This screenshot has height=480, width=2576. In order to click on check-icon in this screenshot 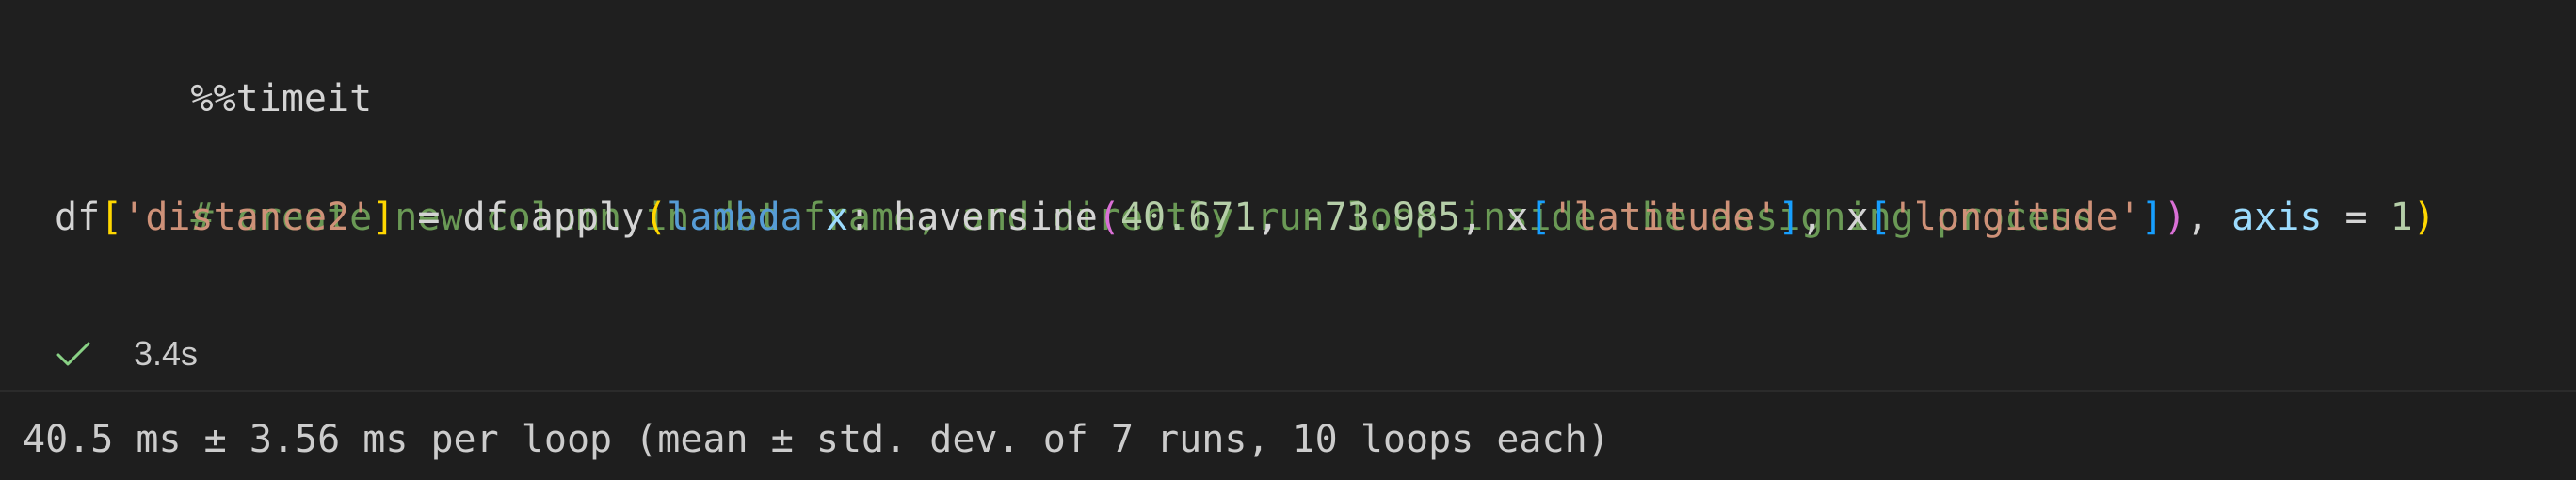, I will do `click(73, 354)`.